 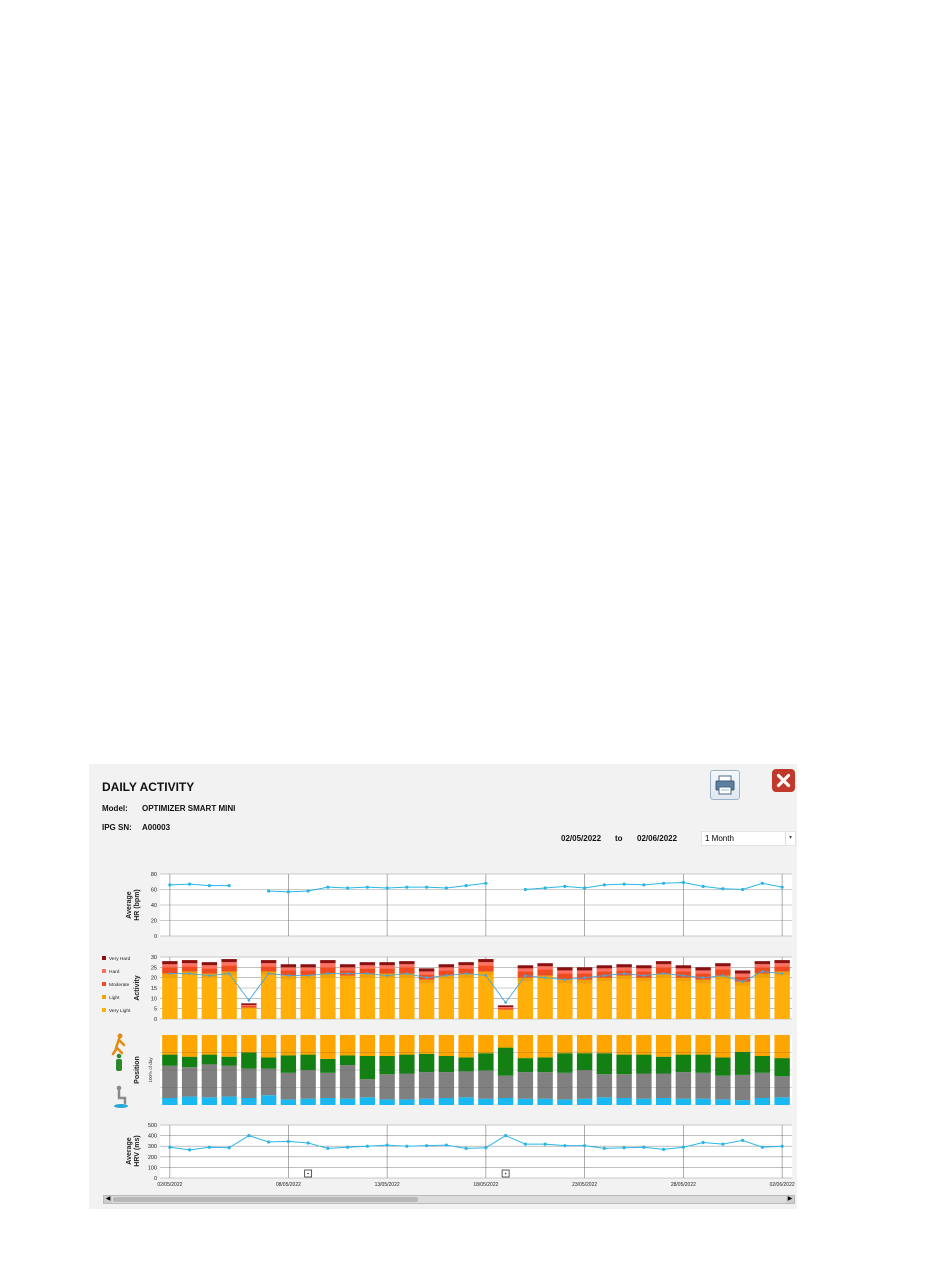 What do you see at coordinates (449, 1199) in the screenshot?
I see `horizontal-scrollbar: ◀ ▶` at bounding box center [449, 1199].